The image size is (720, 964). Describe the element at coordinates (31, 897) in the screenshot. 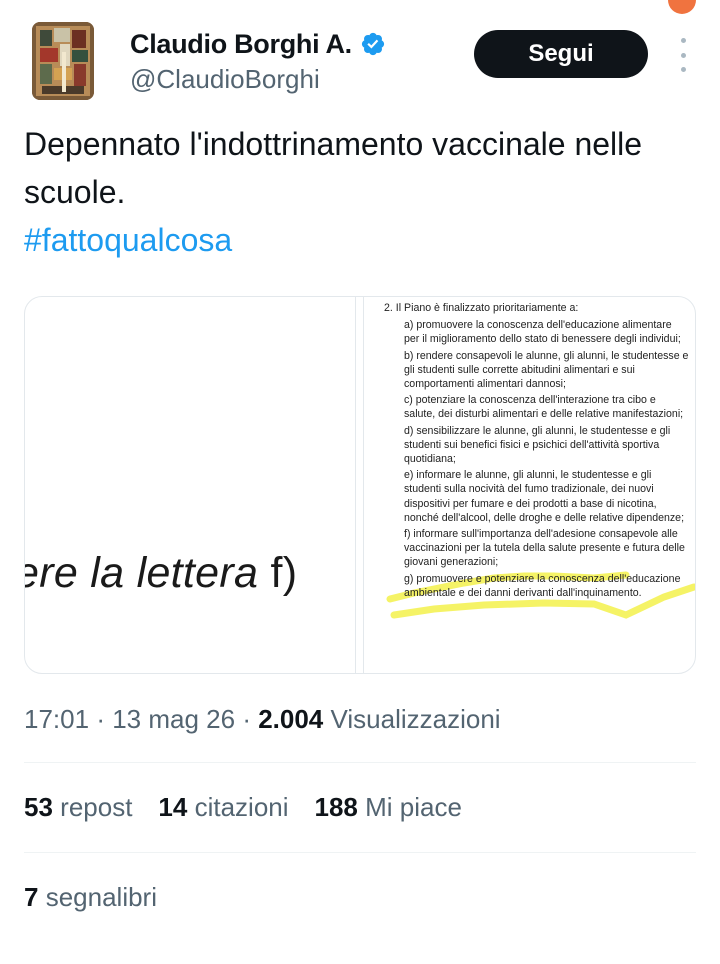

I see `bookmarks-count: 7` at that location.